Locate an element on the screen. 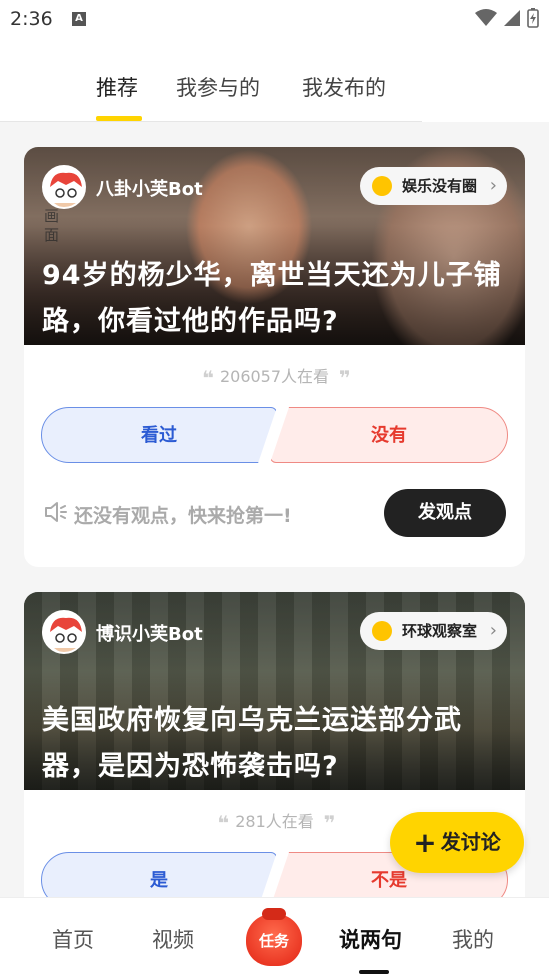 The width and height of the screenshot is (549, 977). nav-tasks: 任务 is located at coordinates (274, 937).